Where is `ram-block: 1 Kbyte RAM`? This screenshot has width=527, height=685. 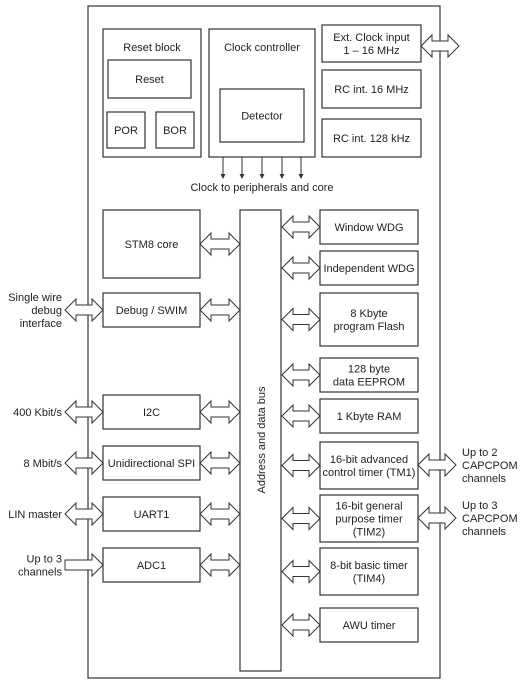
ram-block: 1 Kbyte RAM is located at coordinates (369, 416).